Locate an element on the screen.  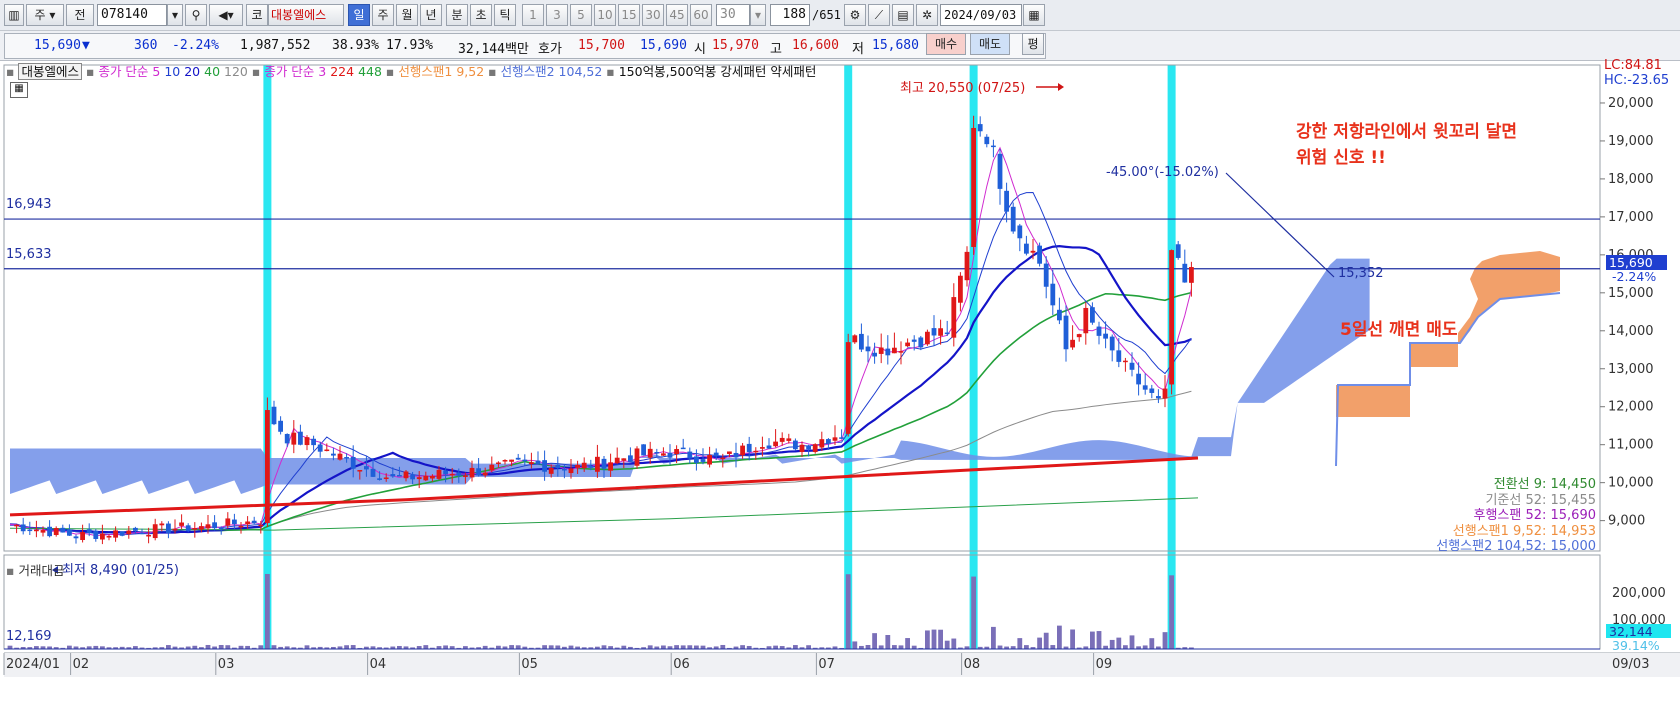
period-year-button: 년 is located at coordinates (431, 15).